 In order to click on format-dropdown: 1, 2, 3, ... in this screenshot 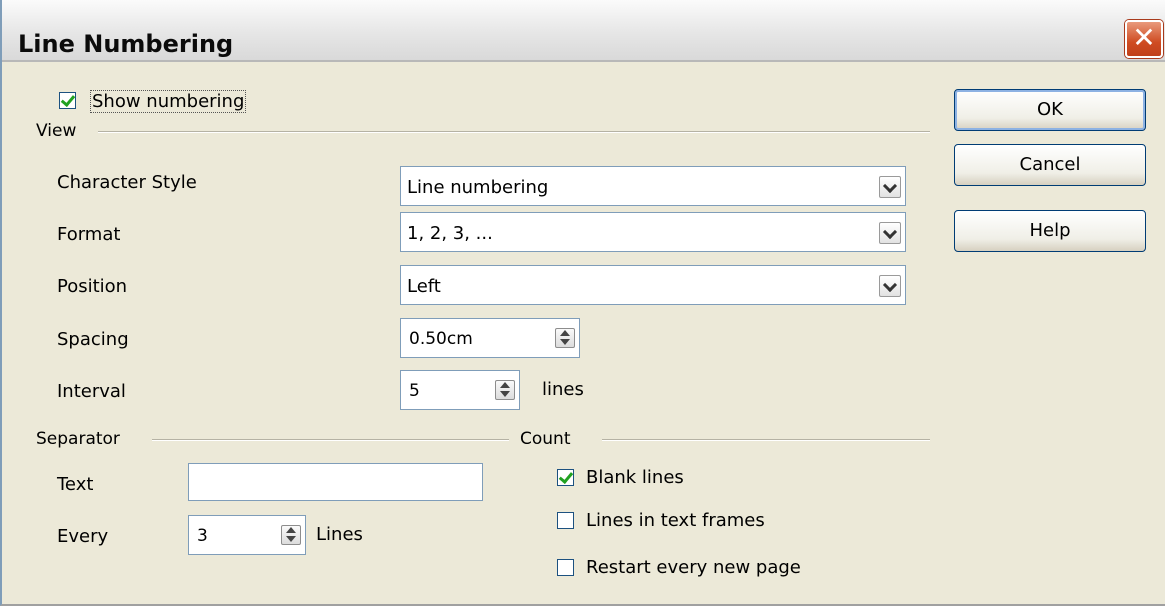, I will do `click(653, 232)`.